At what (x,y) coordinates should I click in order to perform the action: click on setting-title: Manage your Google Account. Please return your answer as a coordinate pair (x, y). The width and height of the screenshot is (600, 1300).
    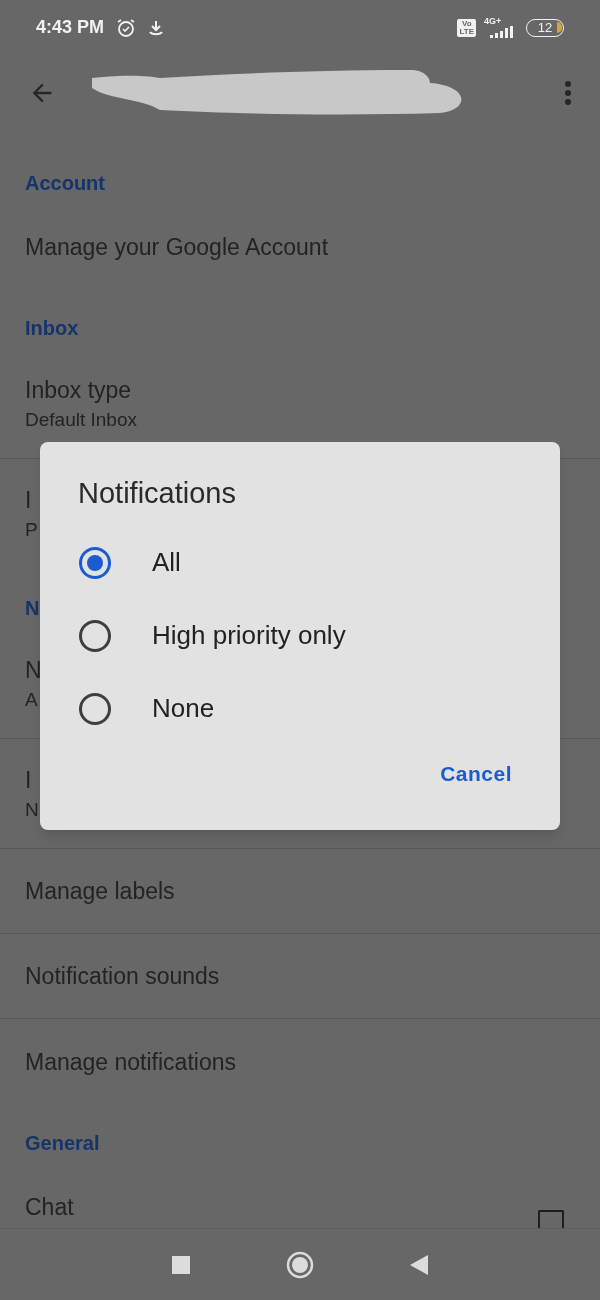
    Looking at the image, I should click on (177, 246).